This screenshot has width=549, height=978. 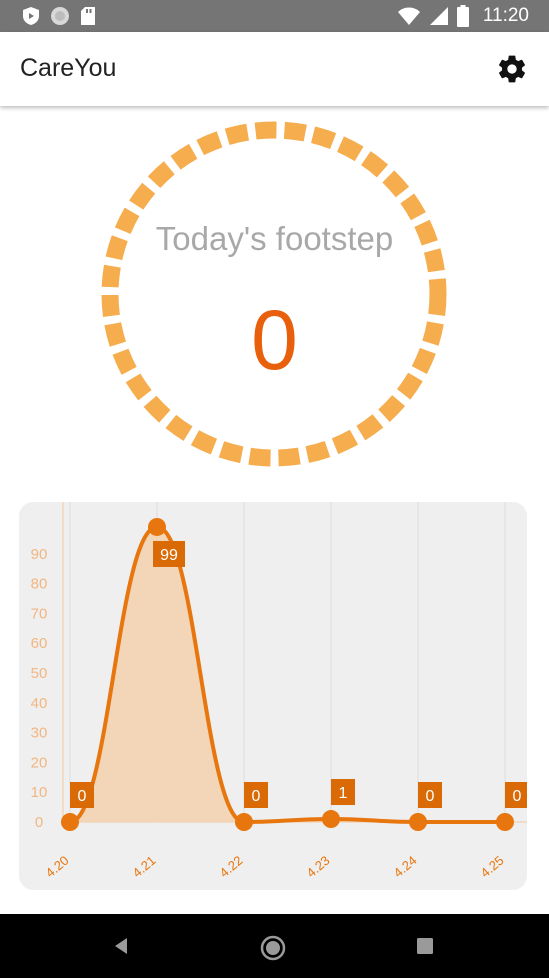 I want to click on app-title: CareYou, so click(x=68, y=68).